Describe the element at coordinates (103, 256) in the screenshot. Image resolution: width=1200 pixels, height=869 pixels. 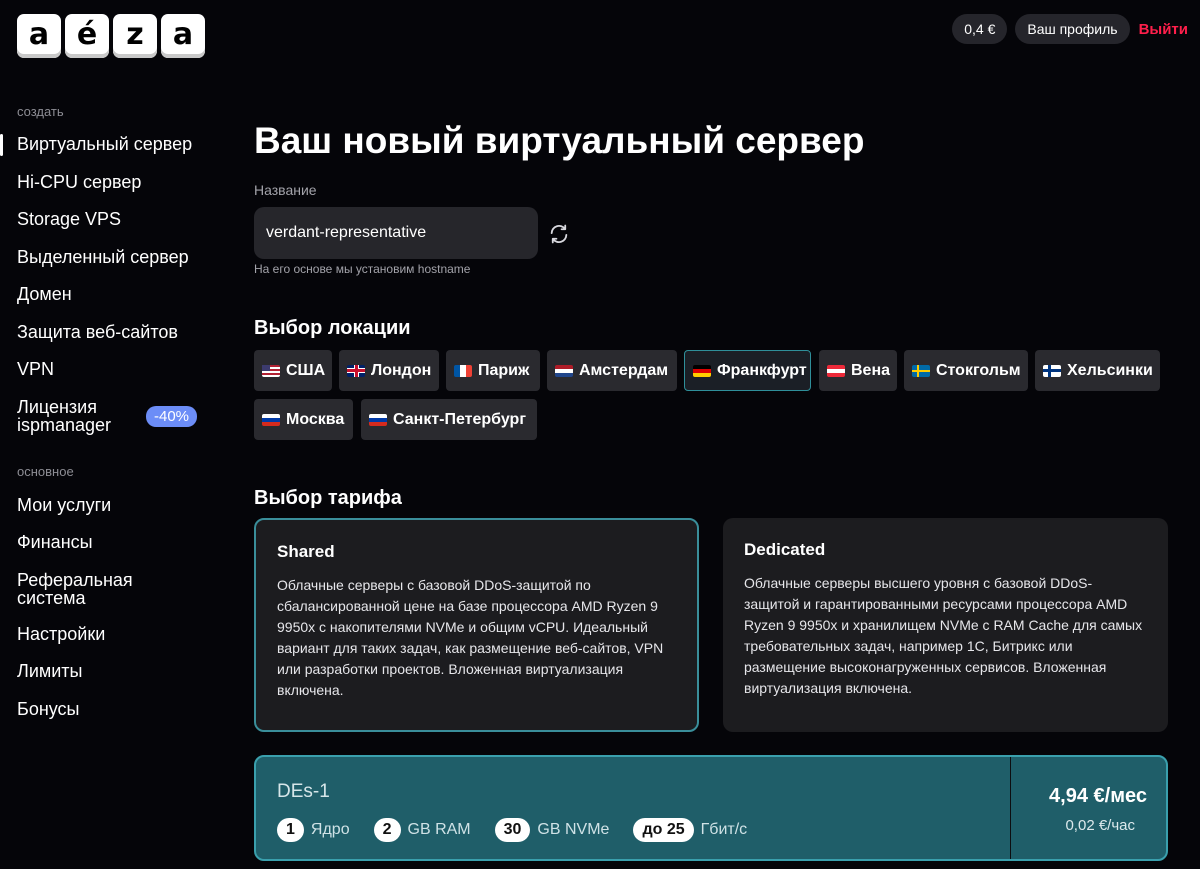
I see `sidebar-item-label: Выделенный сервер` at that location.